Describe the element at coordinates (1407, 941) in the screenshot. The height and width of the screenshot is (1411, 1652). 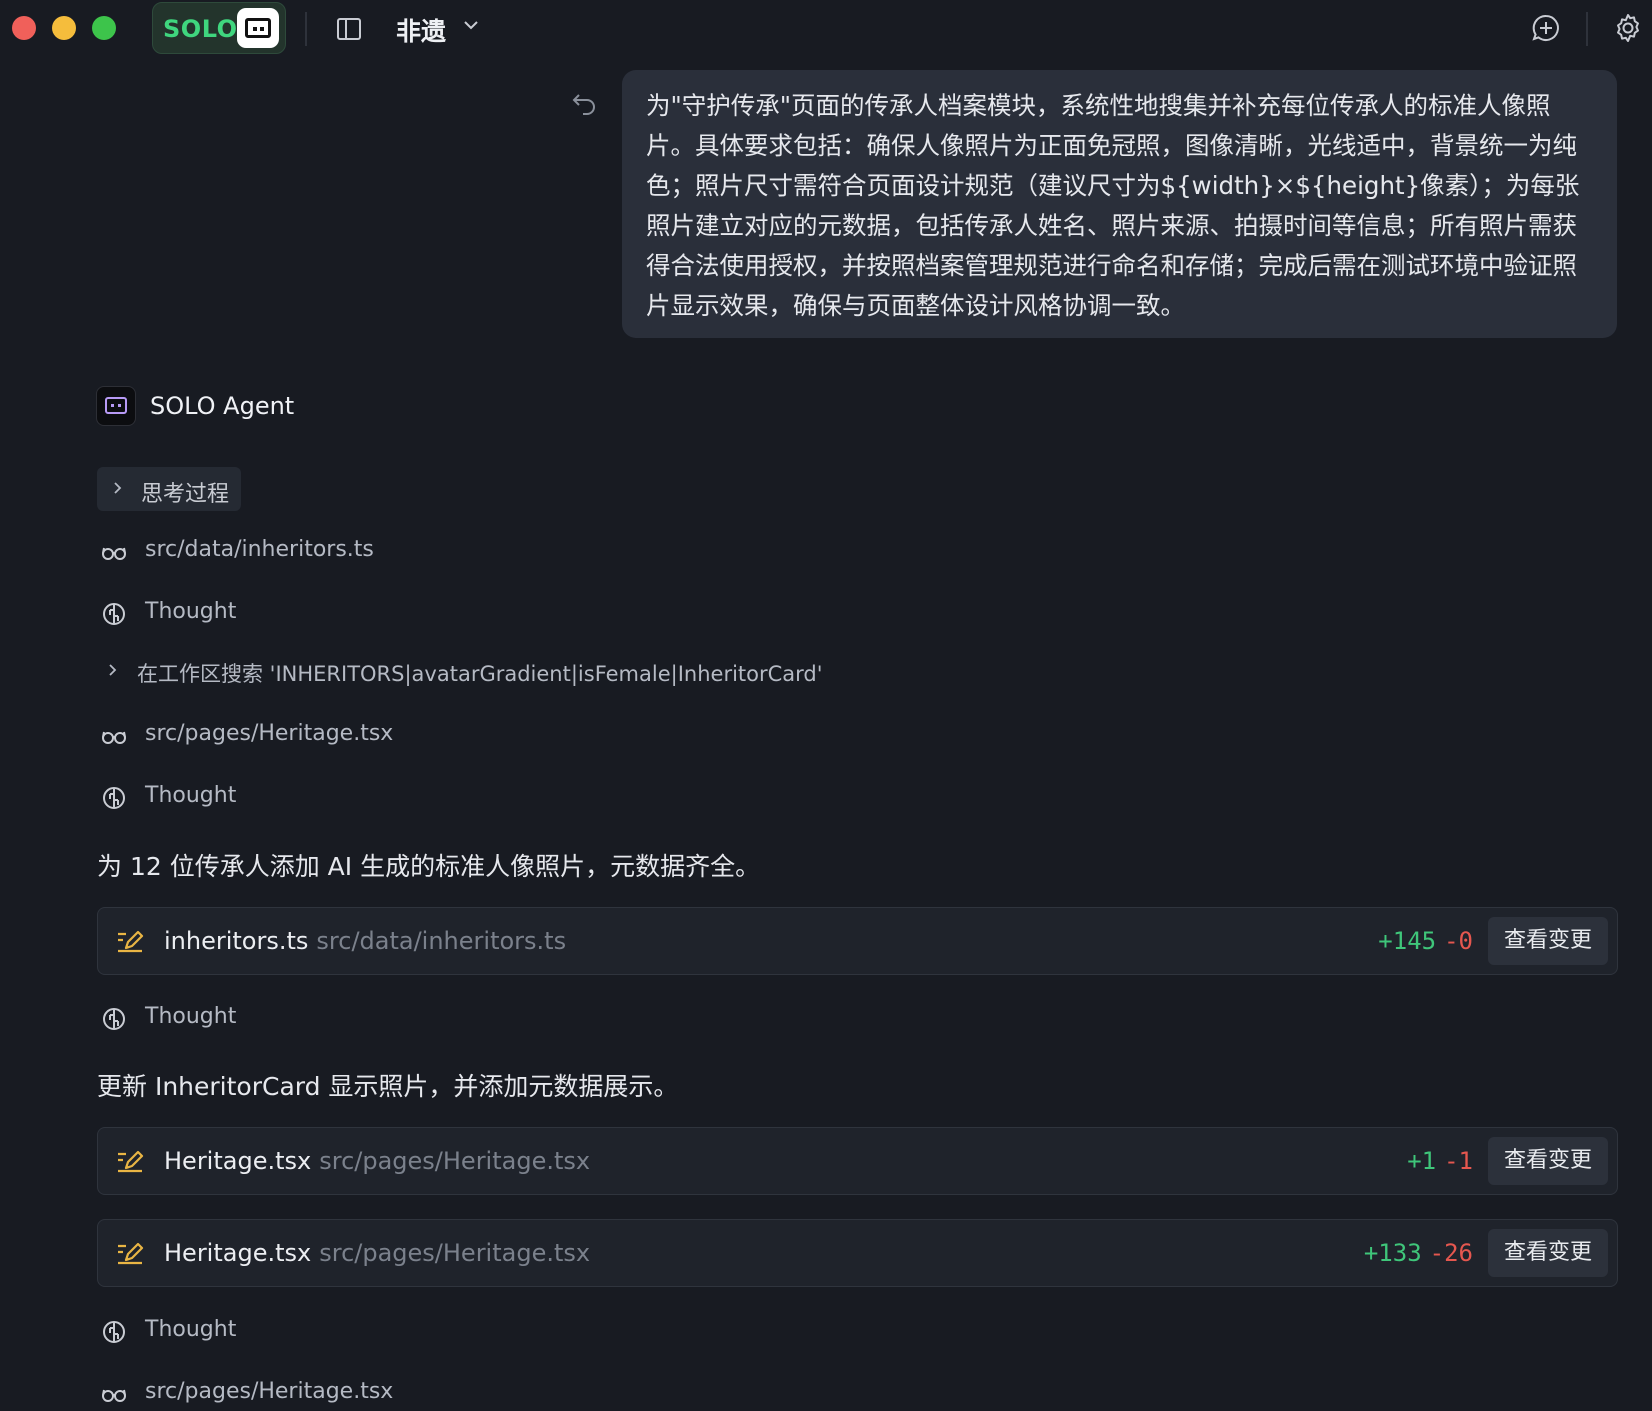
I see `lines-added: +145` at that location.